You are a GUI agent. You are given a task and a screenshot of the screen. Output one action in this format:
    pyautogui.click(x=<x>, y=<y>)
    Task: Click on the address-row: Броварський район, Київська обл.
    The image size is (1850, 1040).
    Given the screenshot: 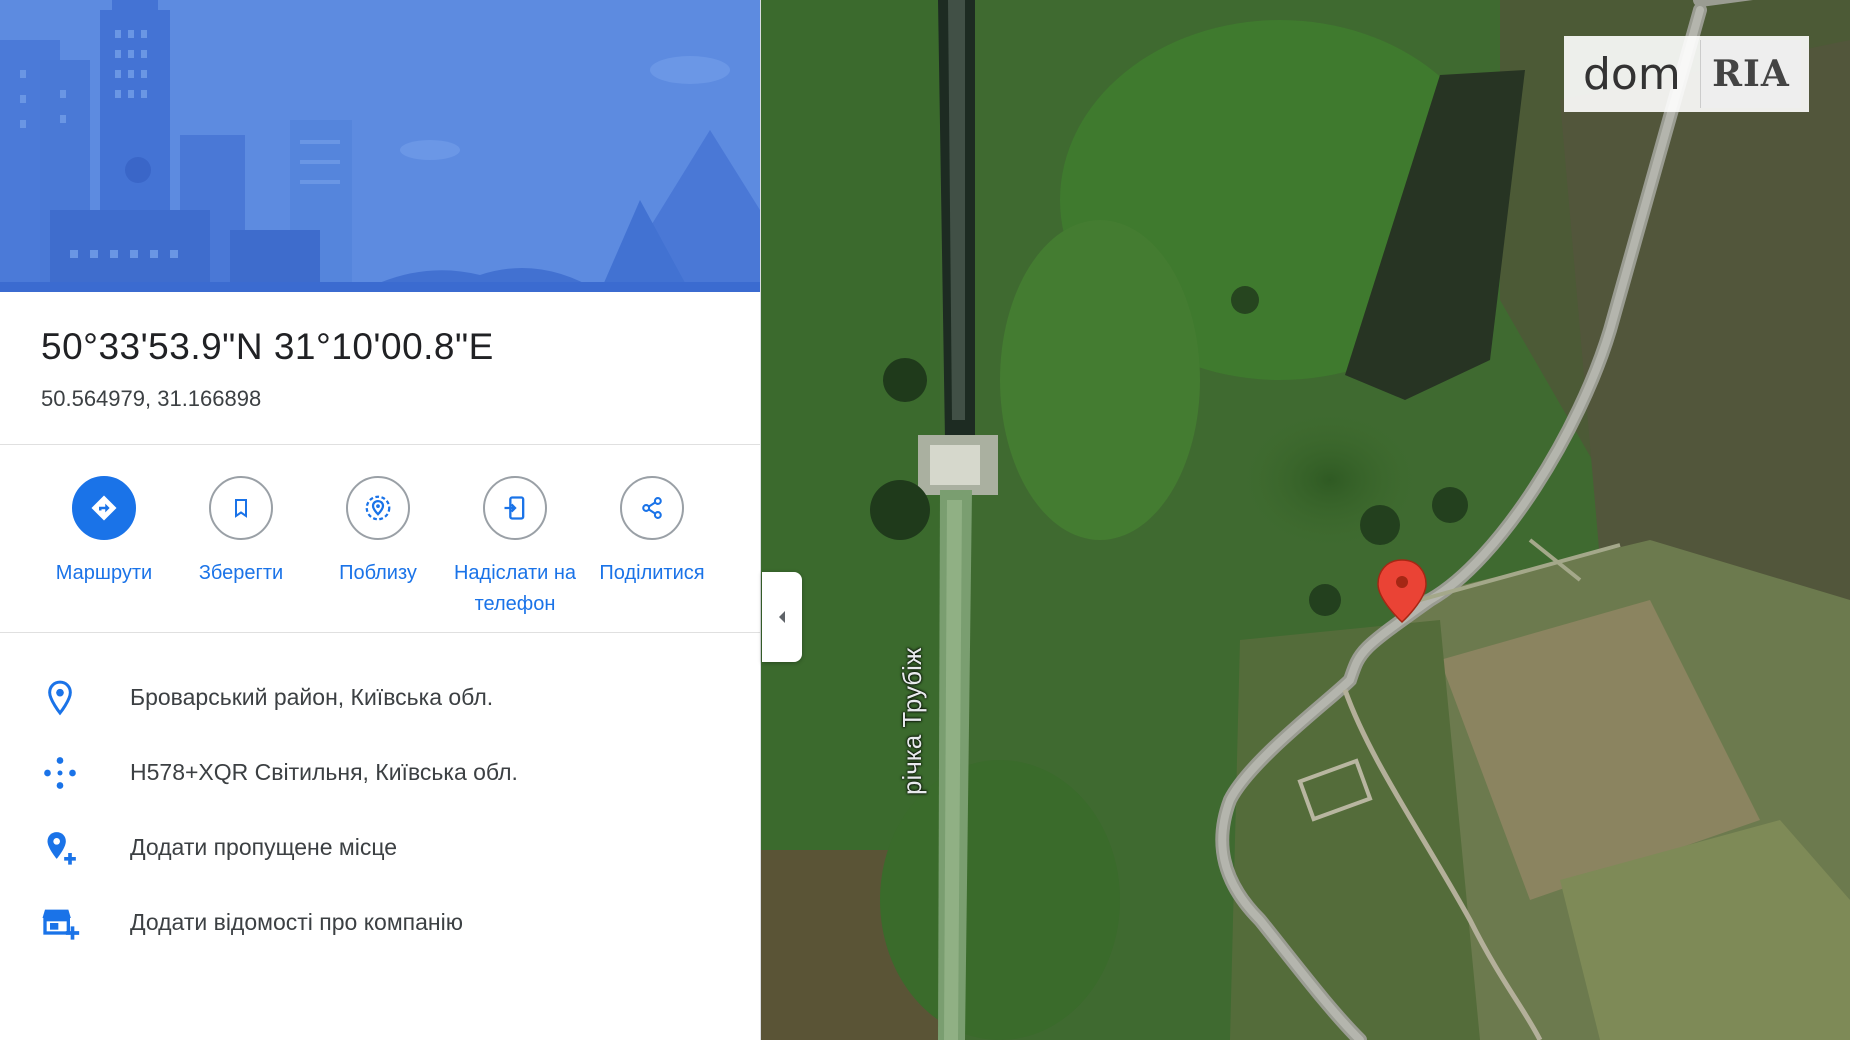 What is the action you would take?
    pyautogui.click(x=380, y=697)
    